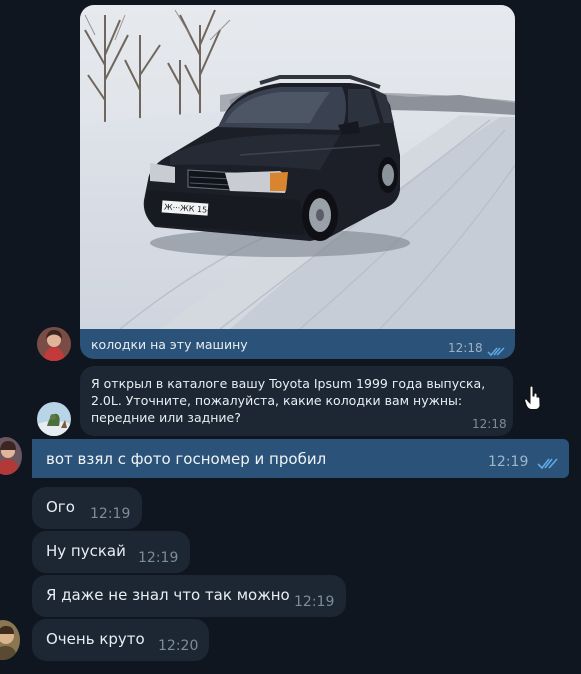  I want to click on hand-pointer-icon, so click(533, 399).